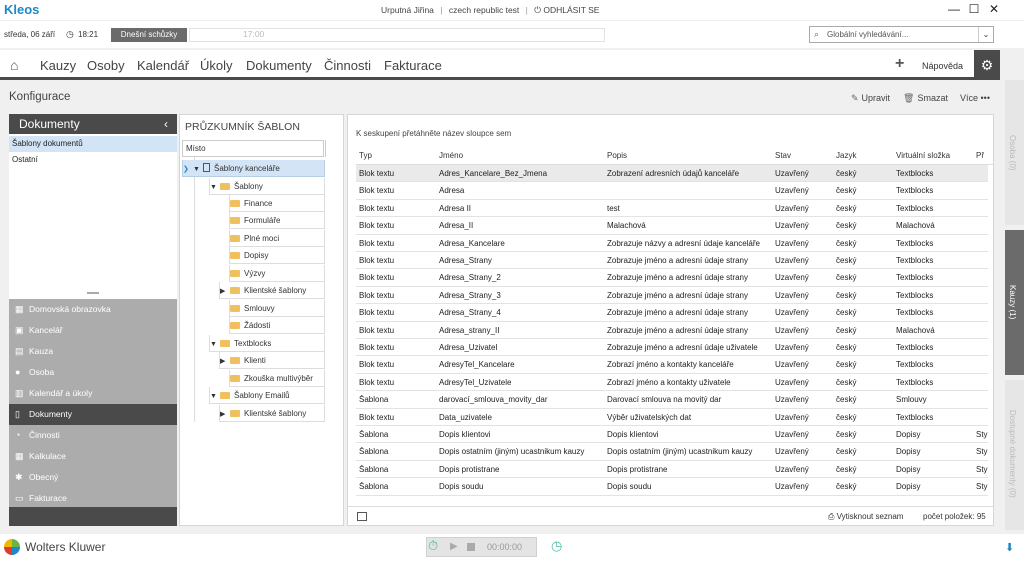  What do you see at coordinates (93, 144) in the screenshot?
I see `doc-item-sablony: Šablony dokumentů` at bounding box center [93, 144].